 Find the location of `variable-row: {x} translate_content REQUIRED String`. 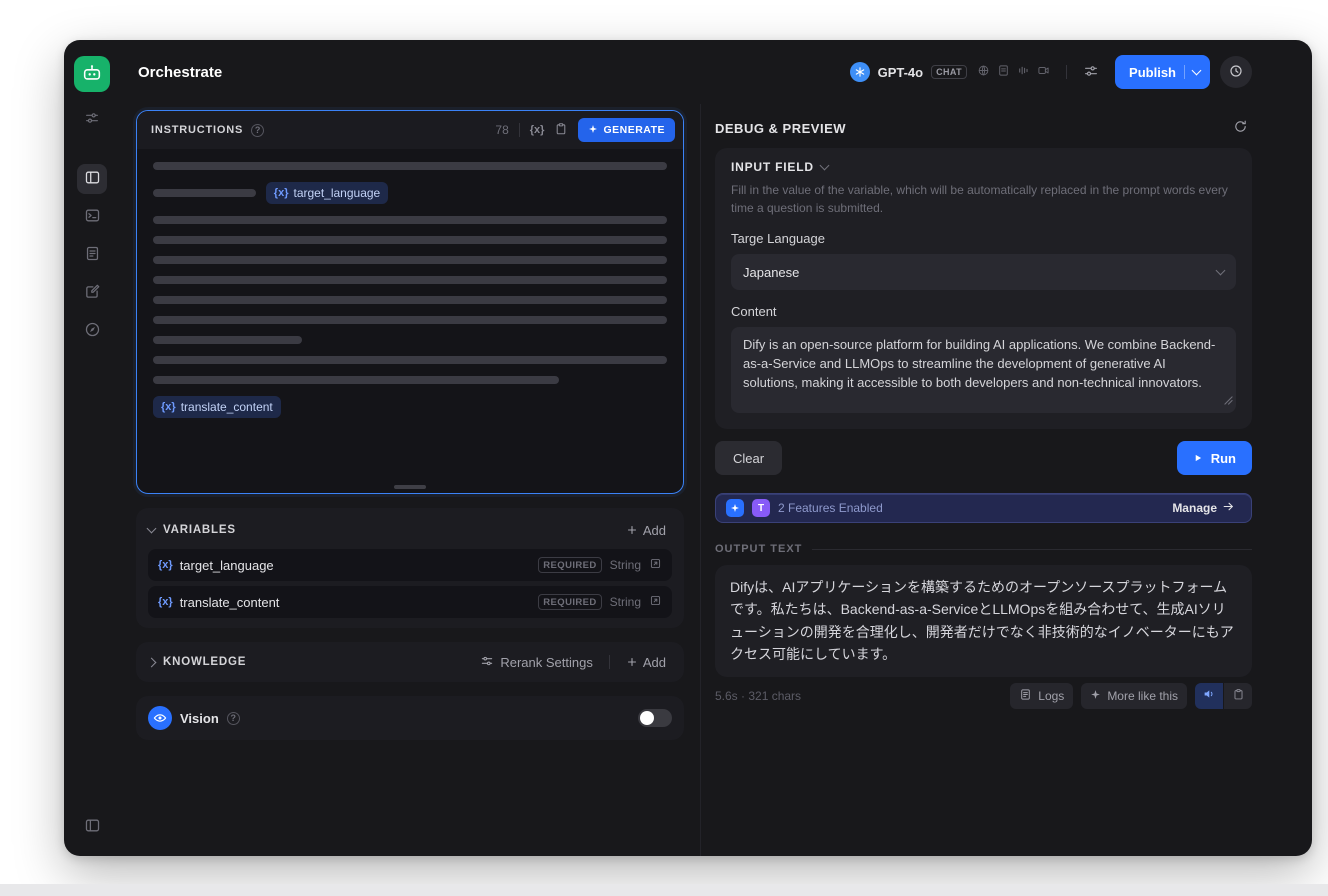

variable-row: {x} translate_content REQUIRED String is located at coordinates (410, 602).